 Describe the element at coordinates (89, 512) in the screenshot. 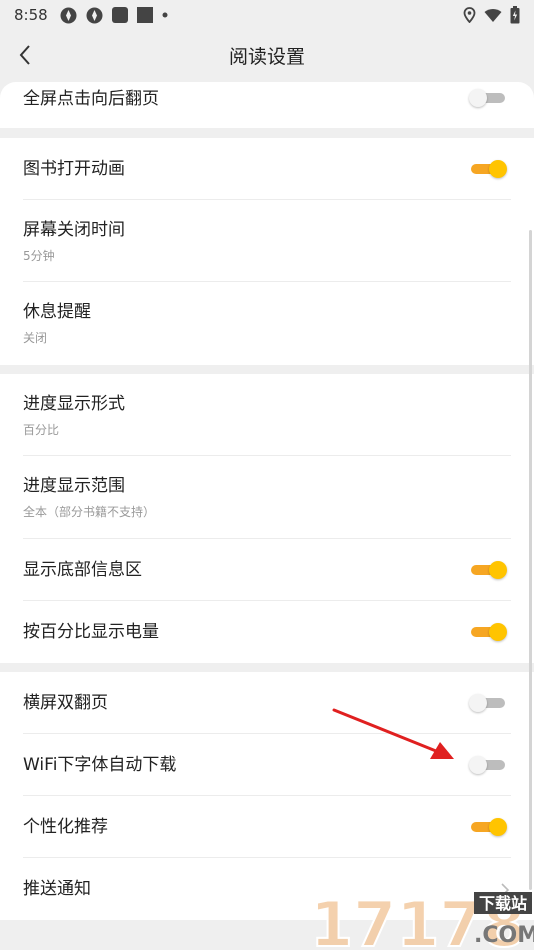

I see `setting-value: 全本（部分书籍不支持）` at that location.